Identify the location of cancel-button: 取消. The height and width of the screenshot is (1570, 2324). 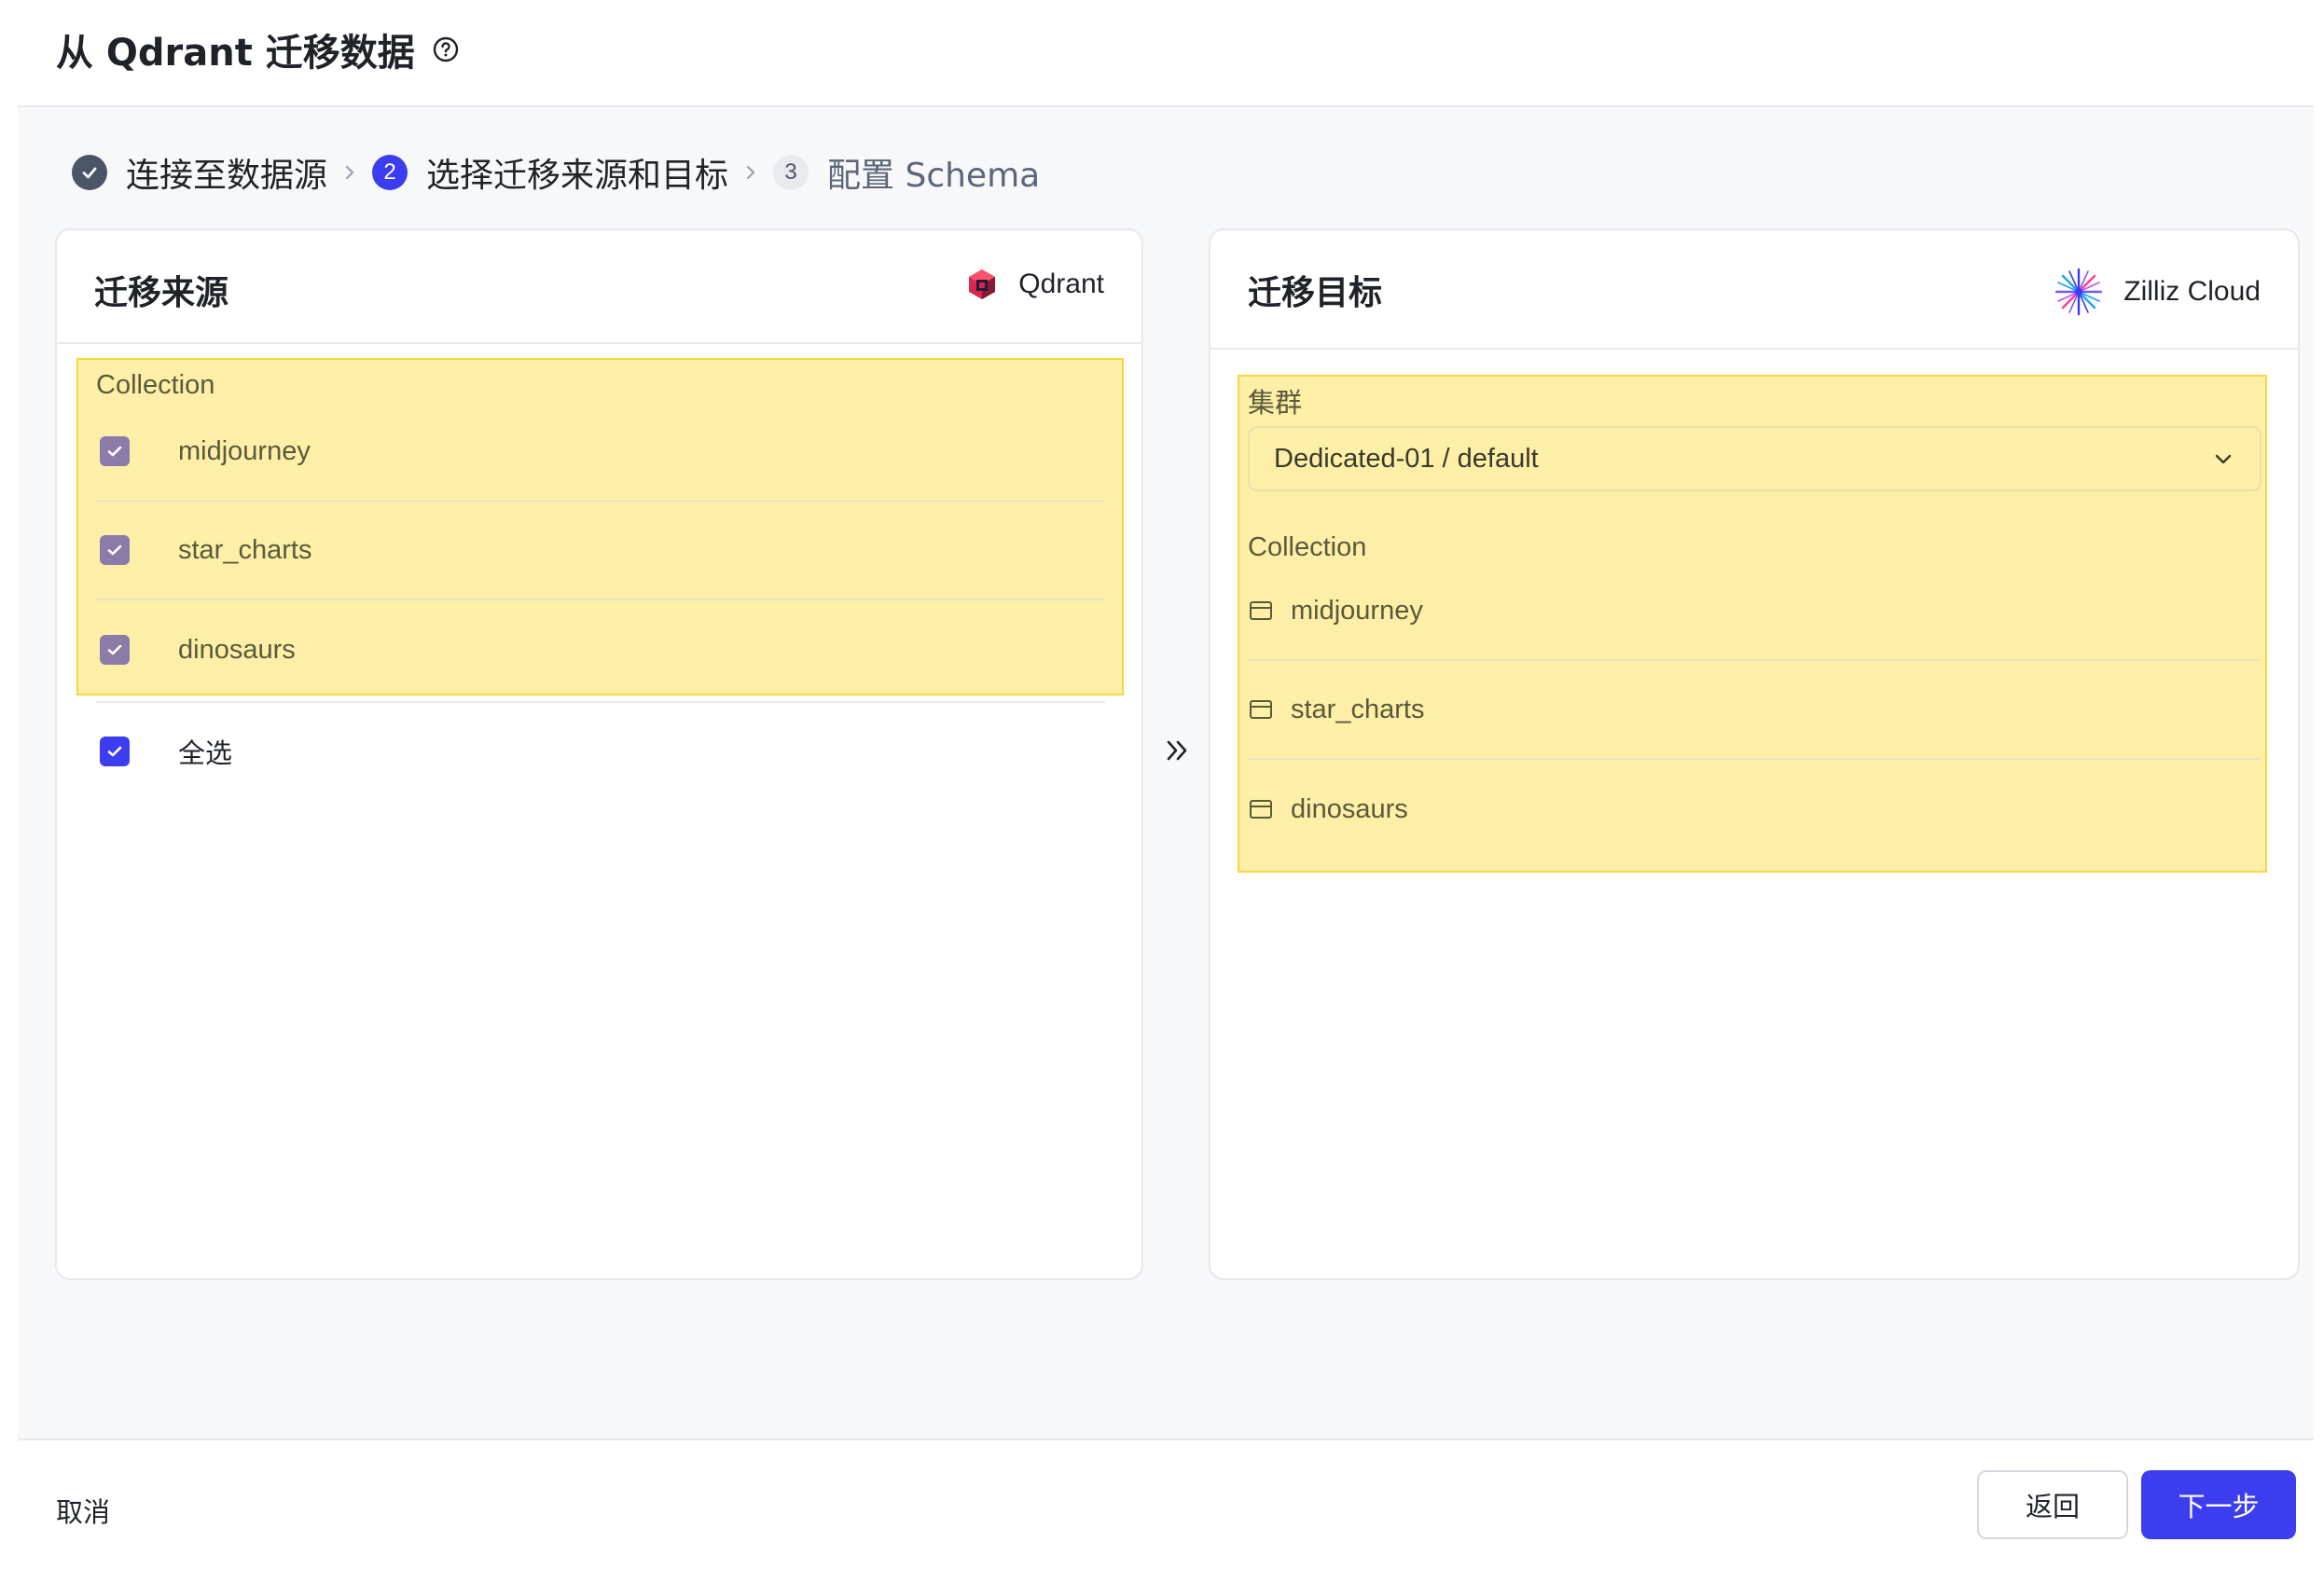
(83, 1510).